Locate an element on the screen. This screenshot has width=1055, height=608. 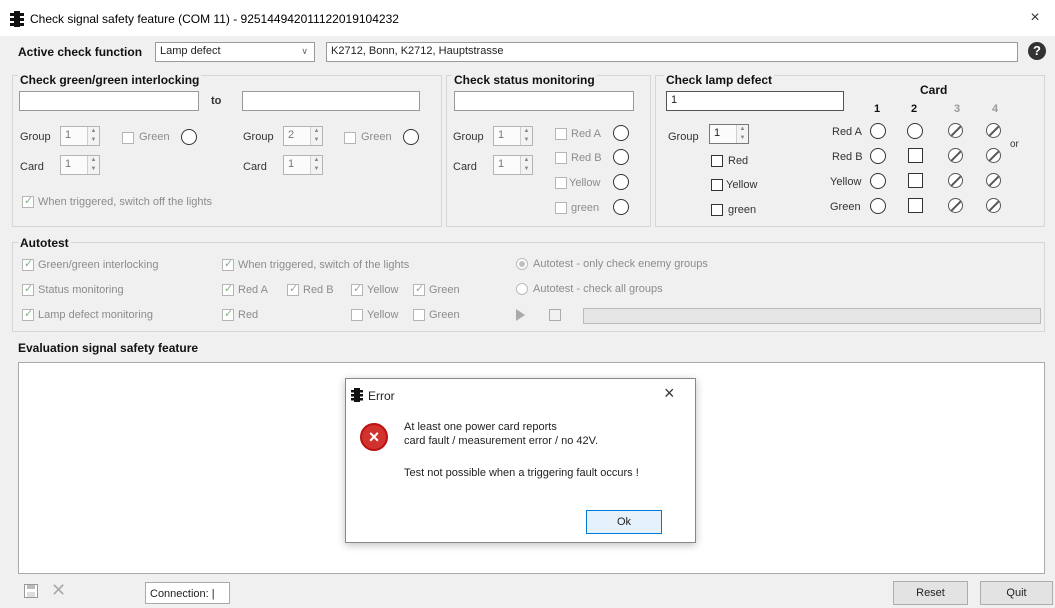
status-red-b-checkbox is located at coordinates (561, 158).